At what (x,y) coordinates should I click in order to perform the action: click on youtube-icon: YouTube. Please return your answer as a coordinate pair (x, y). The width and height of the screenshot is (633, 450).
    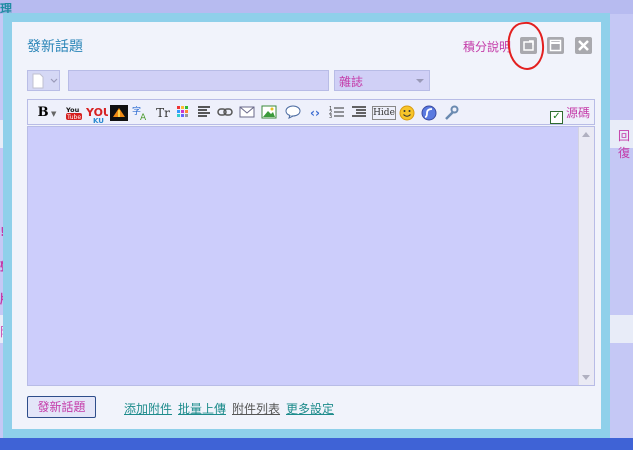
    Looking at the image, I should click on (73, 113).